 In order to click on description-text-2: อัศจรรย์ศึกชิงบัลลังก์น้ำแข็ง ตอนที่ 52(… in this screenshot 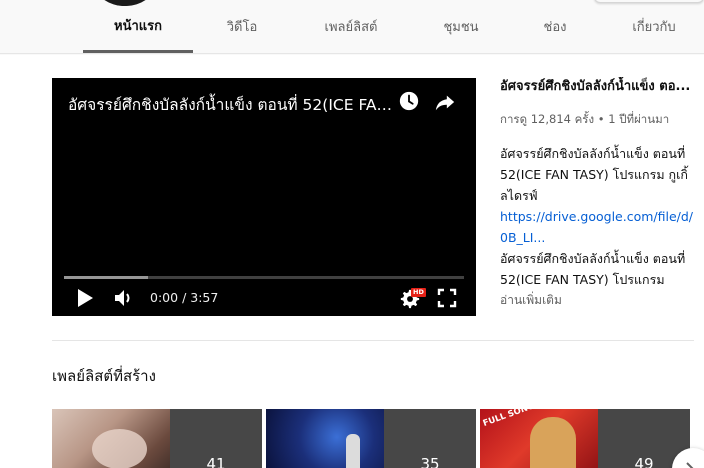, I will do `click(593, 269)`.